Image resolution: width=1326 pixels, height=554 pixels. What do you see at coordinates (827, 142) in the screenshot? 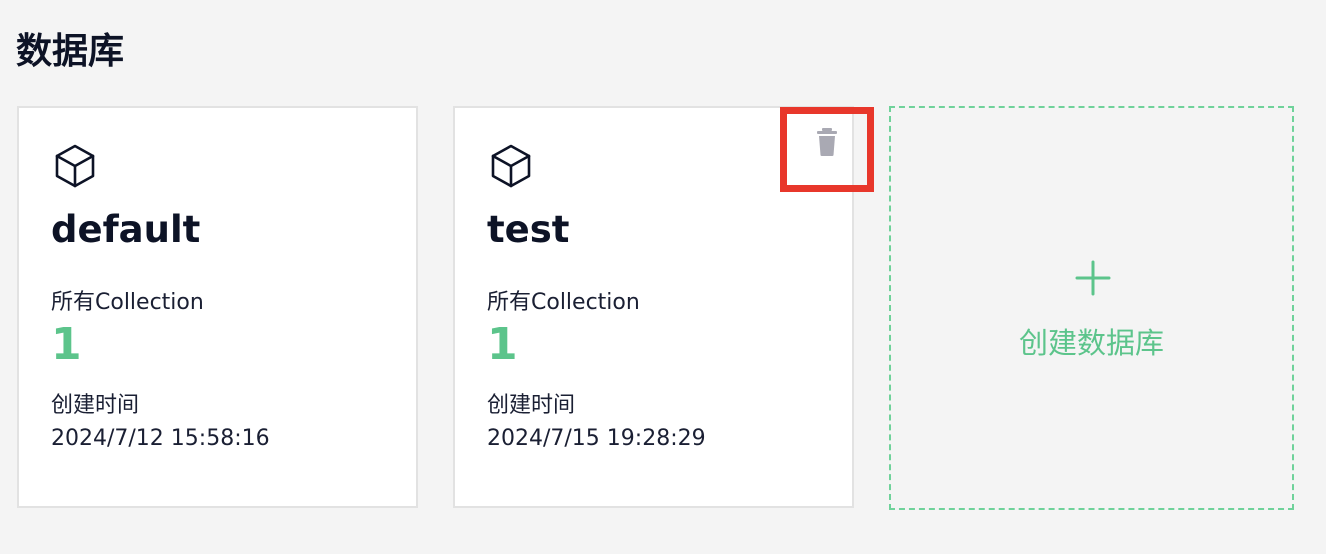
I see `trash-icon` at bounding box center [827, 142].